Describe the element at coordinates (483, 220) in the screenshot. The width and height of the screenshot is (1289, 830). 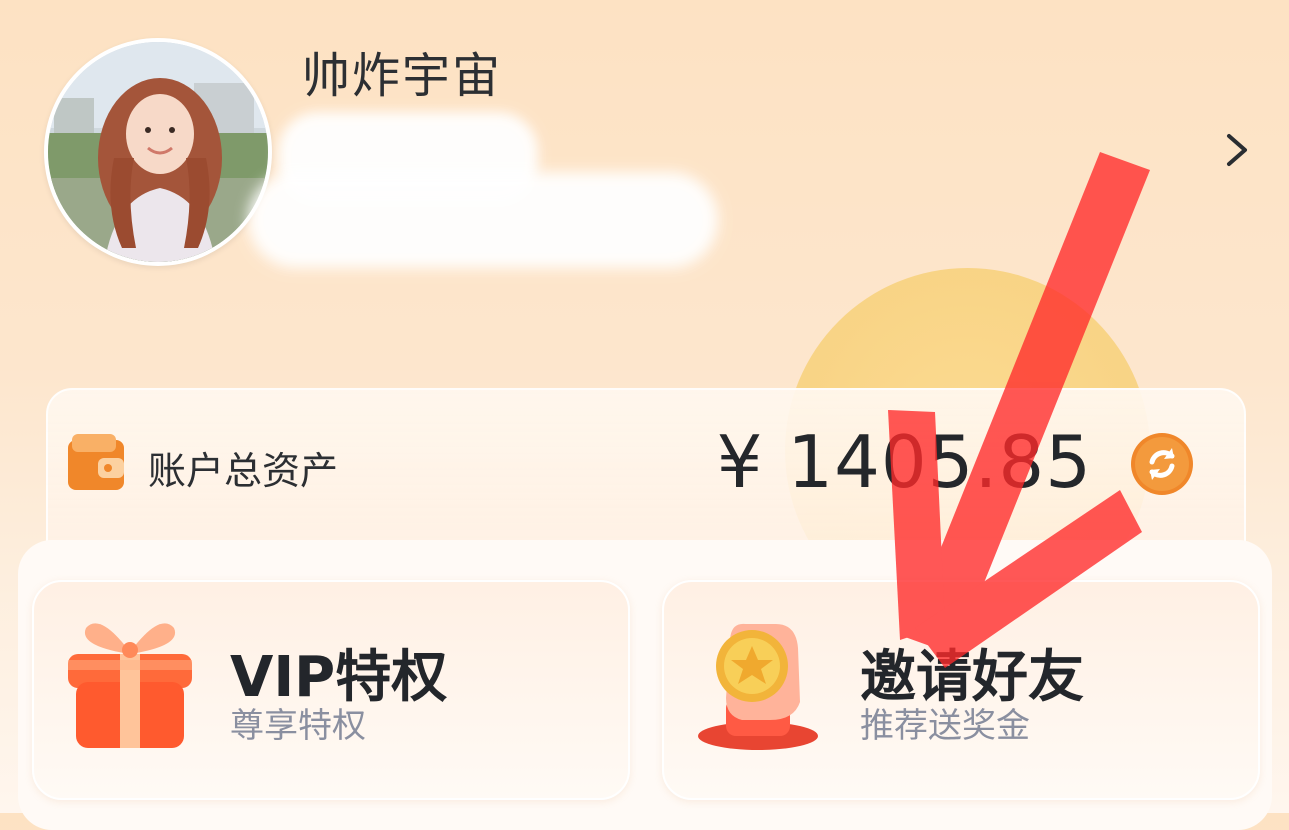
I see `redacted-info-blur` at that location.